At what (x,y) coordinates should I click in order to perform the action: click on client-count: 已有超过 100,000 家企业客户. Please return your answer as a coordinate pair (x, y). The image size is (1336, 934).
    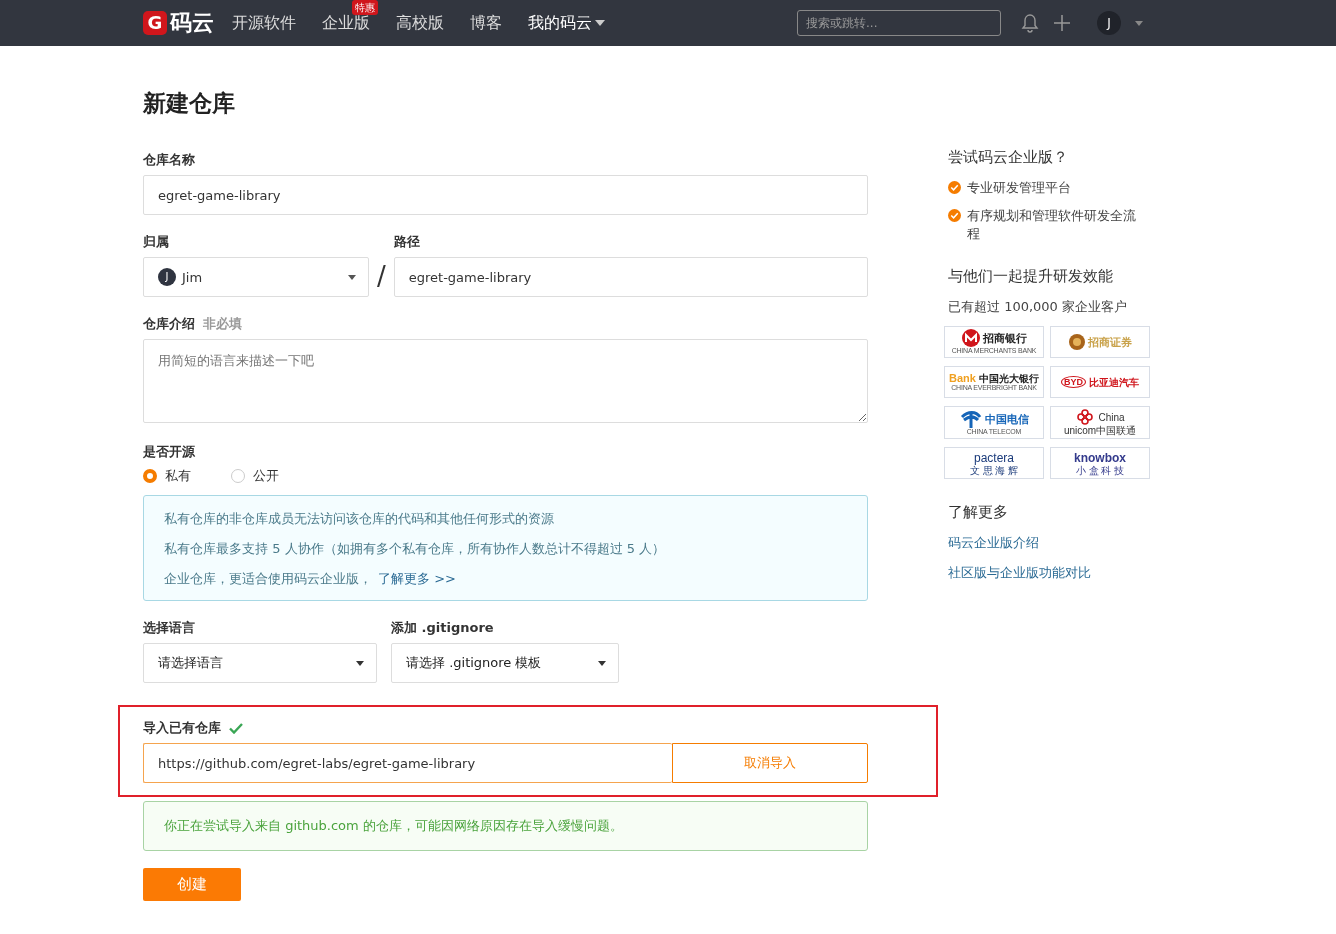
    Looking at the image, I should click on (1038, 307).